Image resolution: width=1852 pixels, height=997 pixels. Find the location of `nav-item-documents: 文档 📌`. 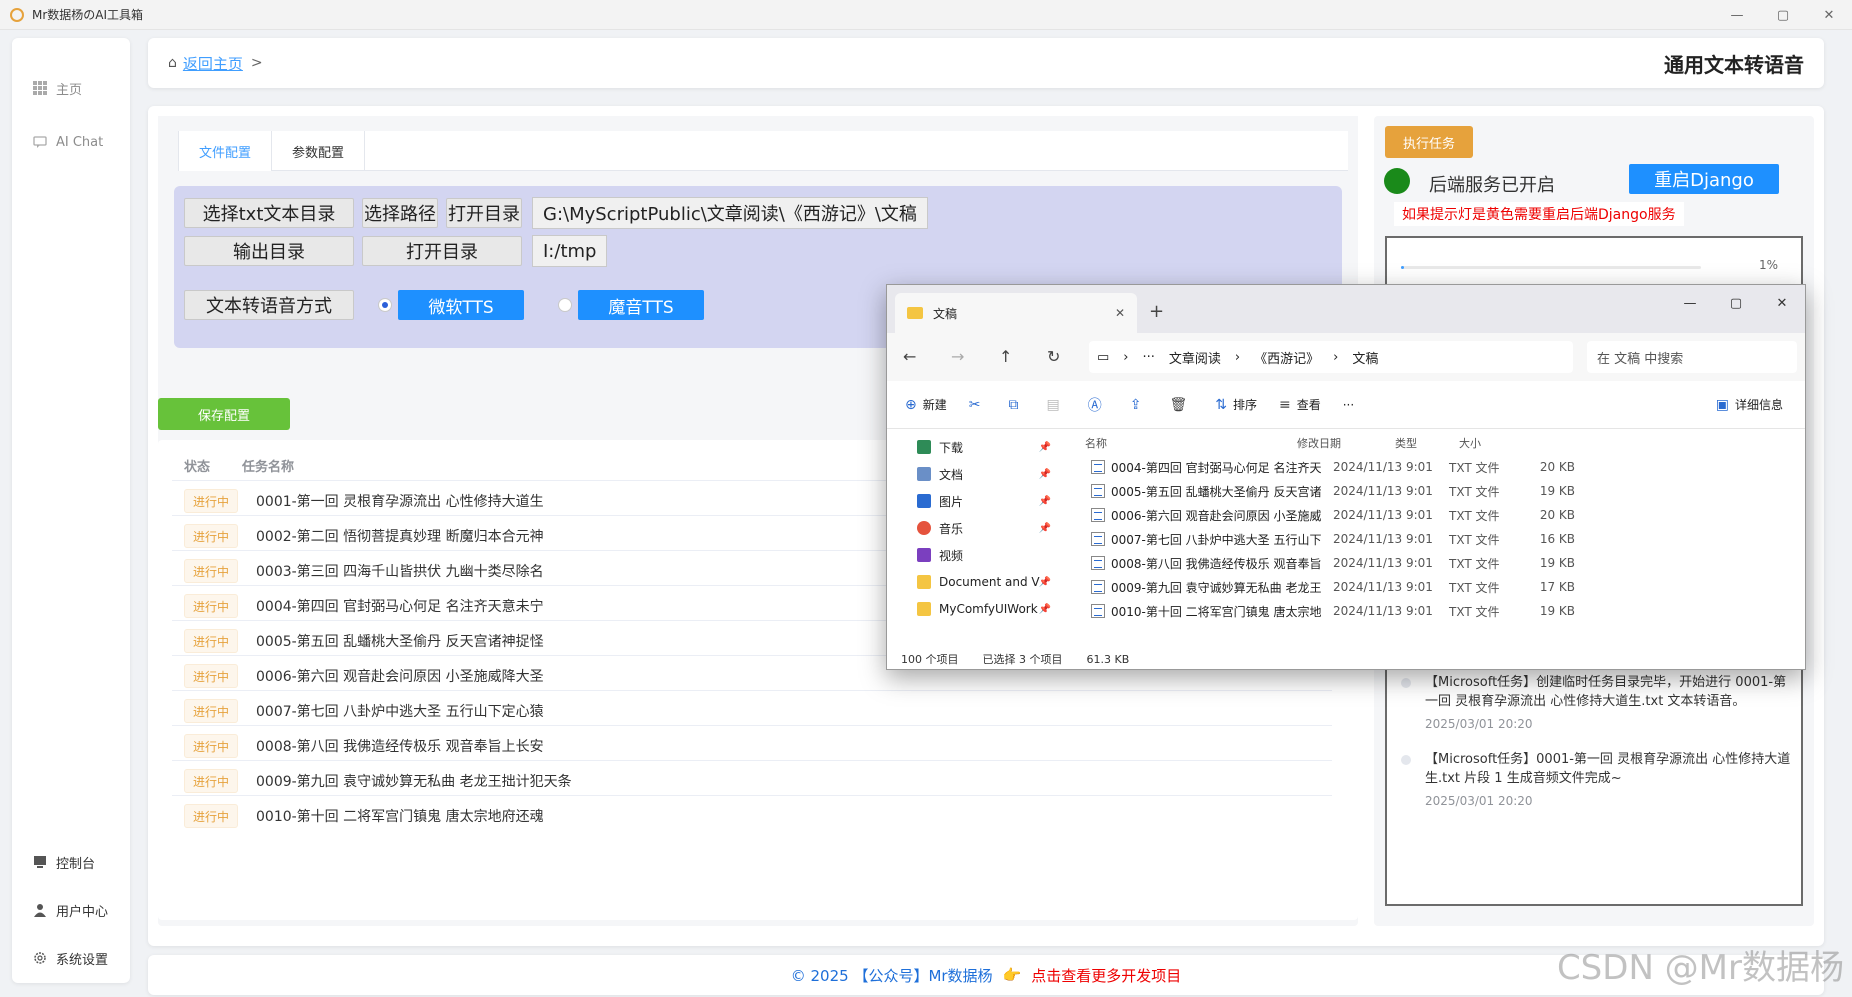

nav-item-documents: 文档 📌 is located at coordinates (987, 474).